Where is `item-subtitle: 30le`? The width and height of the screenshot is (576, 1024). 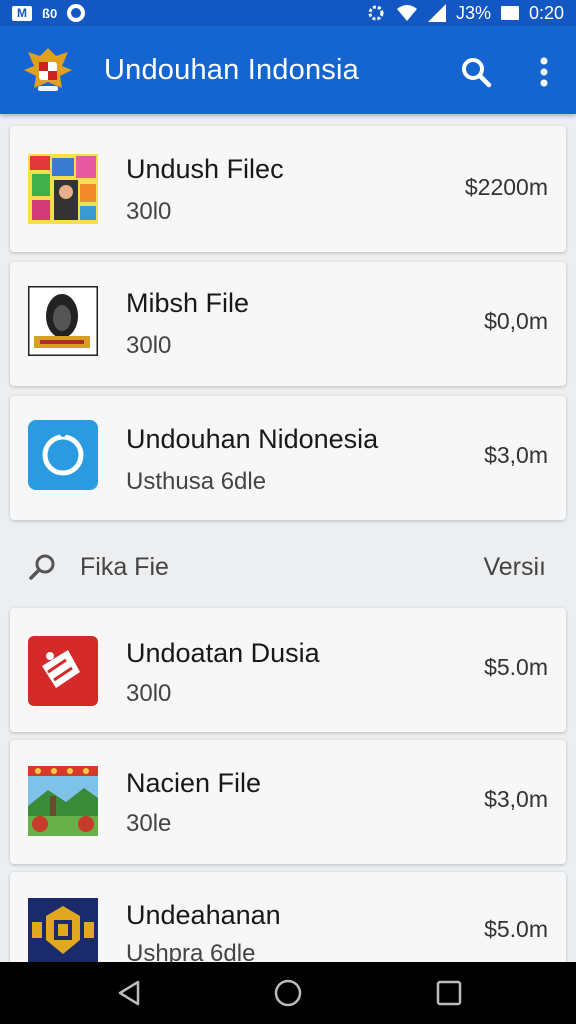
item-subtitle: 30le is located at coordinates (149, 823).